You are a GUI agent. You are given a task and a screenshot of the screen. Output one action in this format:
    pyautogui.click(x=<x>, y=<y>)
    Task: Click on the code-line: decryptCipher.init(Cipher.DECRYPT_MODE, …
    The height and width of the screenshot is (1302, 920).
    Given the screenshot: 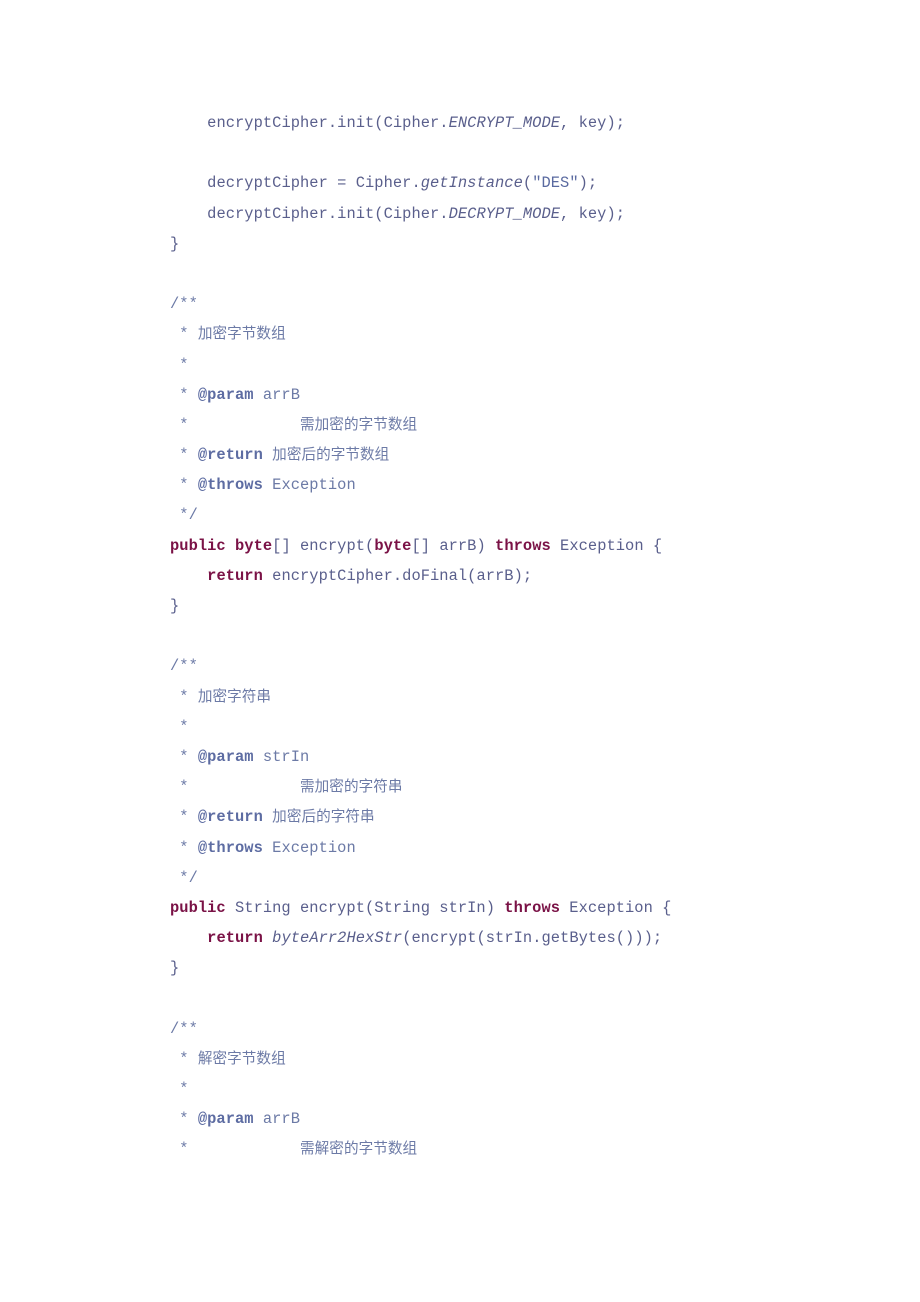 What is the action you would take?
    pyautogui.click(x=525, y=214)
    